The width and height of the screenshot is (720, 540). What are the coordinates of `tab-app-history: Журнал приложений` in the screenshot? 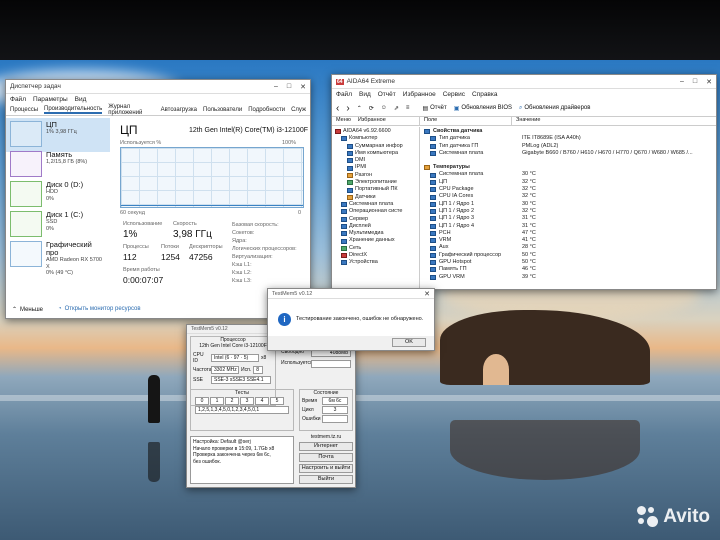 It's located at (131, 110).